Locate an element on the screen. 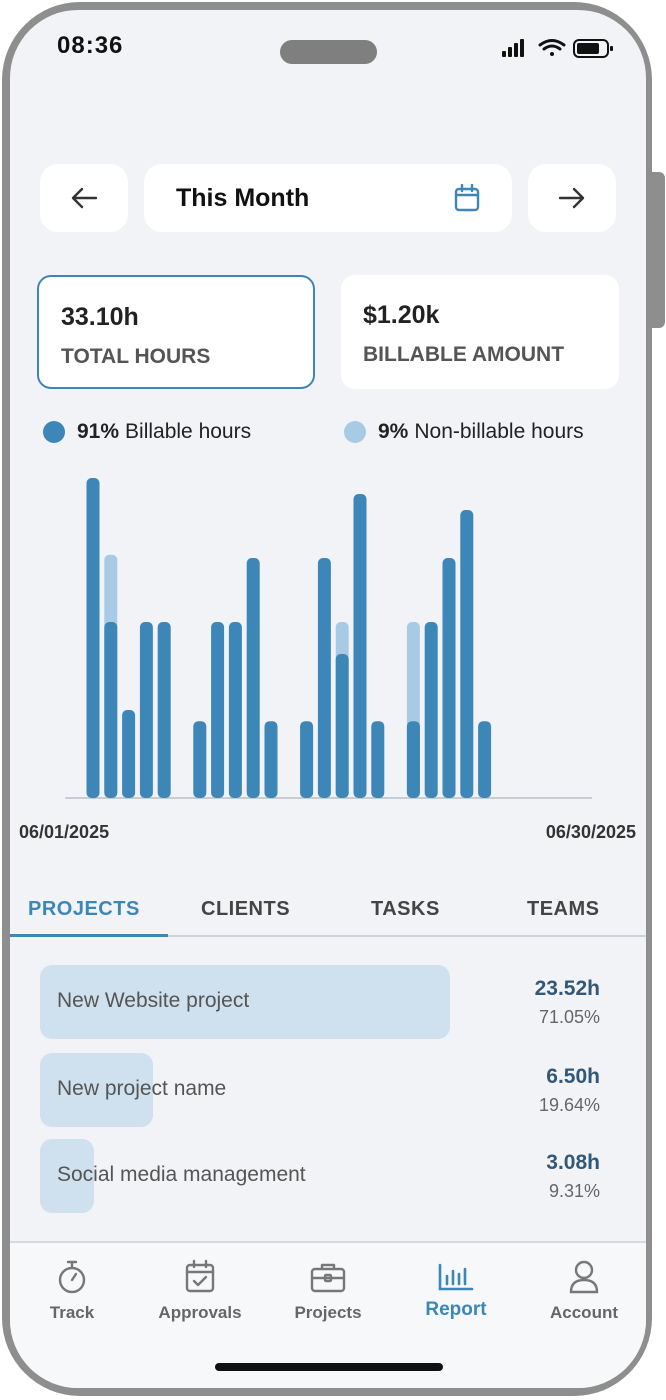 This screenshot has height=1400, width=666. chart-start-date: 06/01/2025 is located at coordinates (64, 832).